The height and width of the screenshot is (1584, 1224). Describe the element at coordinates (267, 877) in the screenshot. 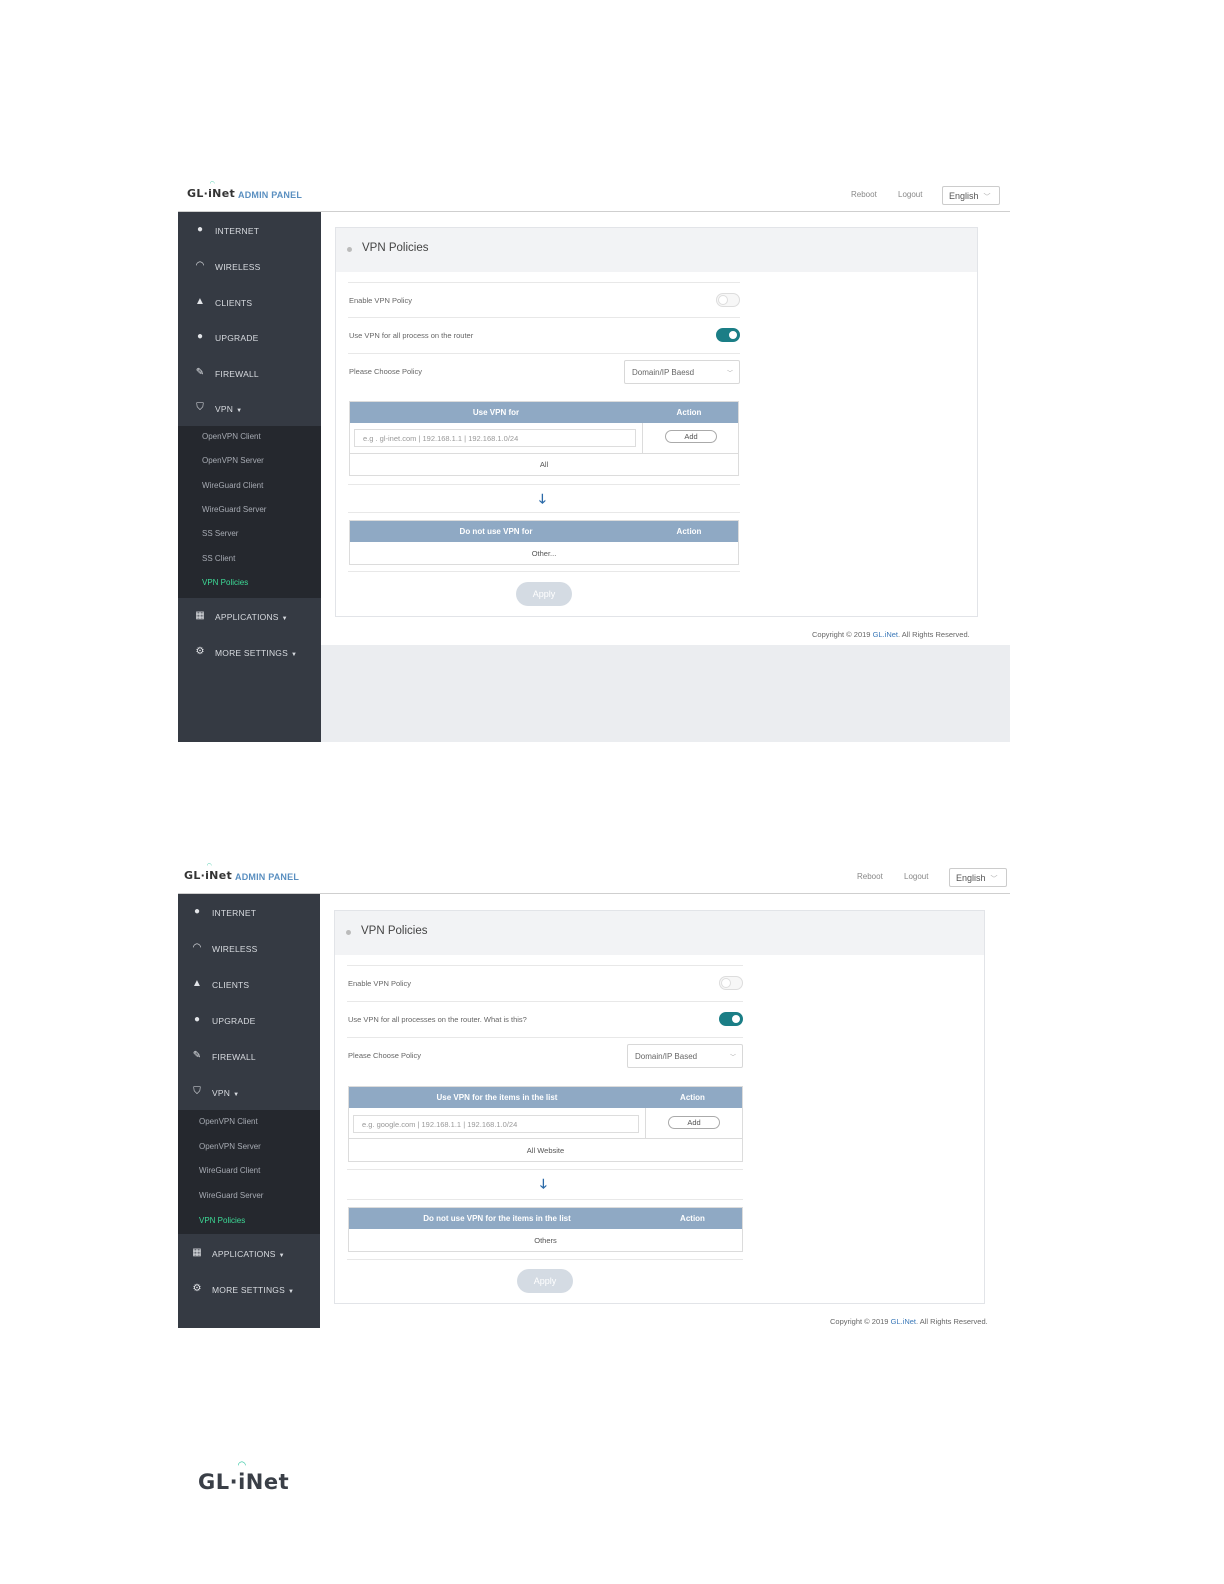

I see `admin-panel-label: ADMIN PANEL` at that location.